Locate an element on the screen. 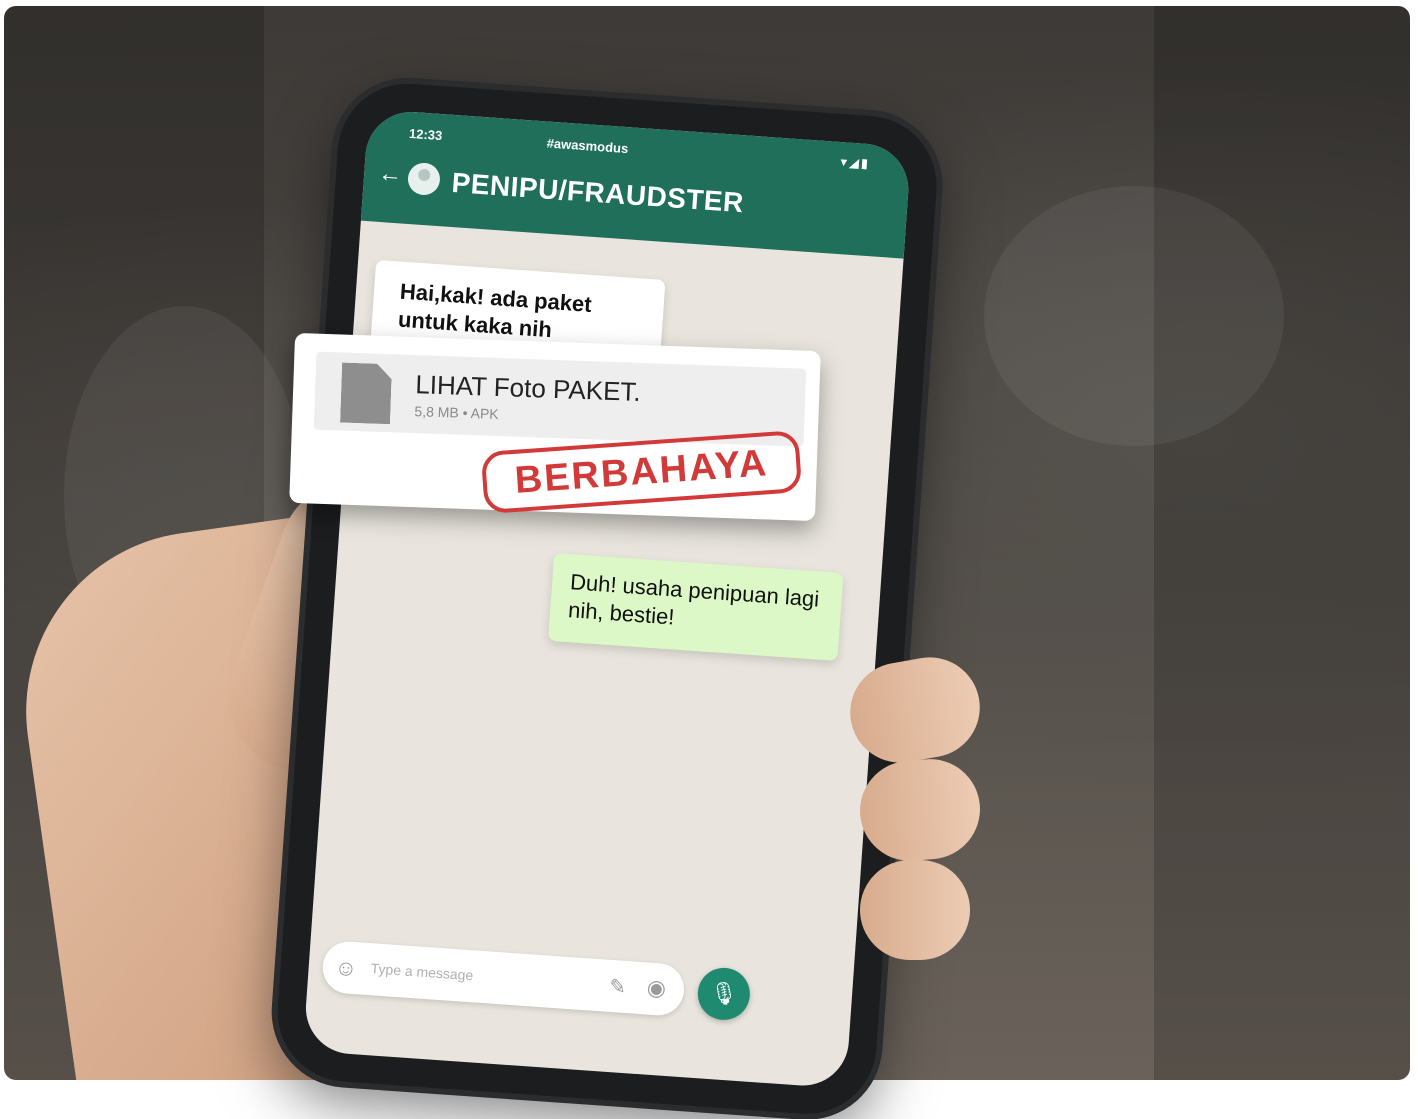  finger is located at coordinates (915, 910).